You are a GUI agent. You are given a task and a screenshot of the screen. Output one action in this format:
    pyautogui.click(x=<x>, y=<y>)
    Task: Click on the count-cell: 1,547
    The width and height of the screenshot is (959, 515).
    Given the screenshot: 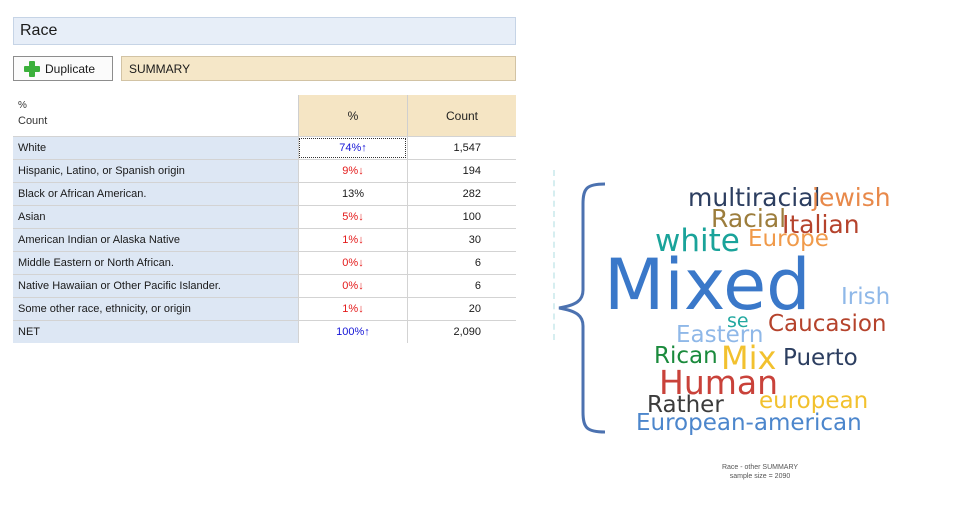 What is the action you would take?
    pyautogui.click(x=461, y=148)
    